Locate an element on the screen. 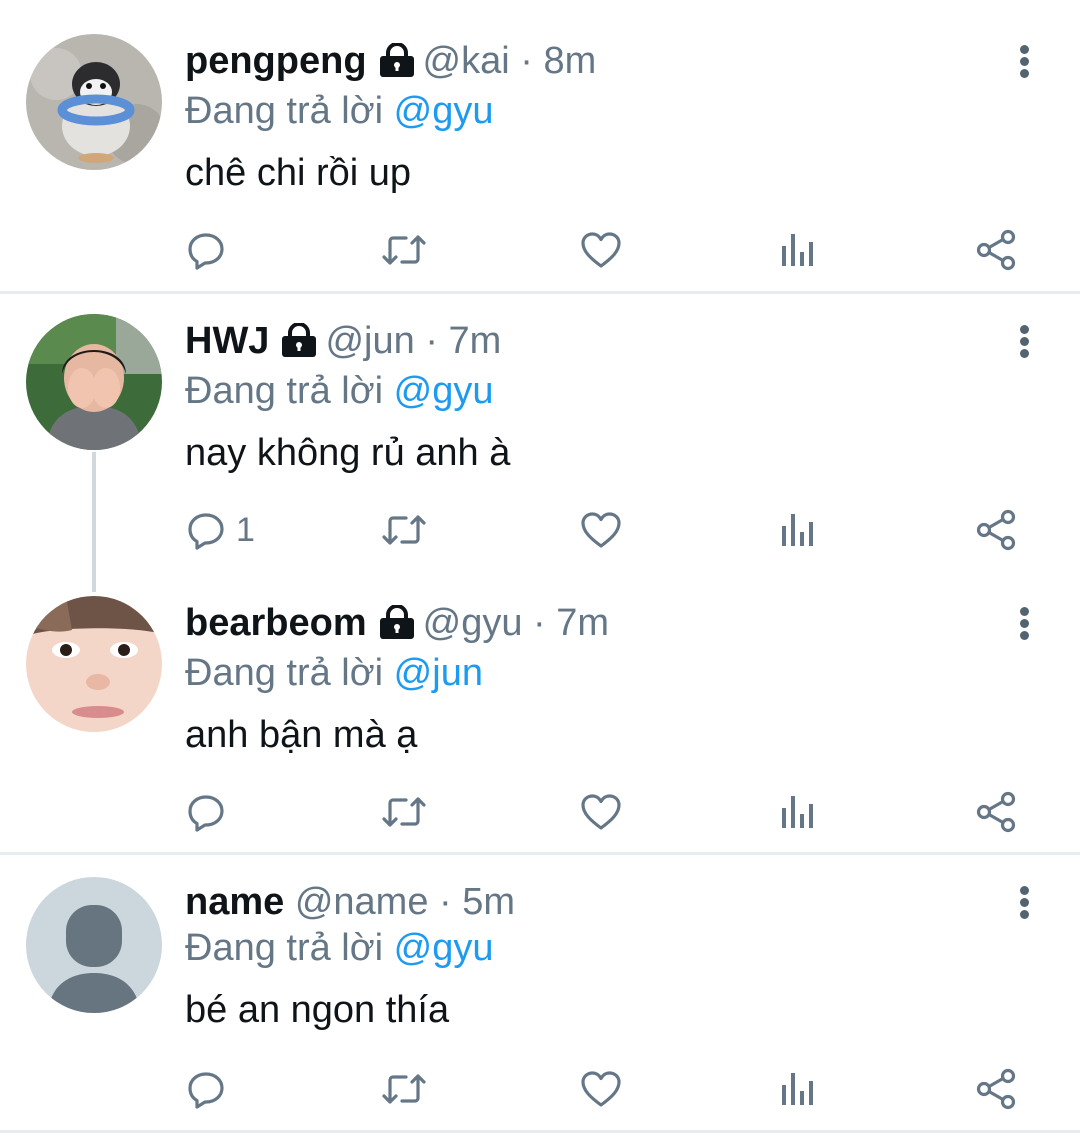  divider is located at coordinates (540, 1131).